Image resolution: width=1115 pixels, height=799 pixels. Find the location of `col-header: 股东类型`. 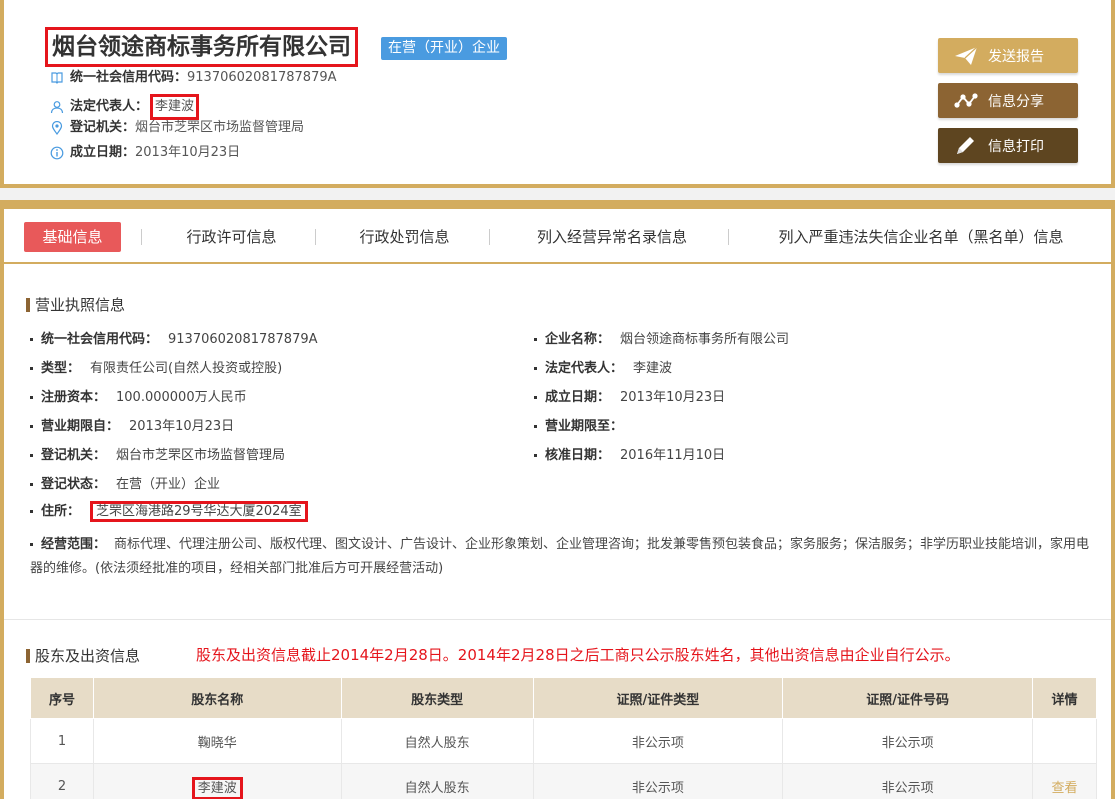

col-header: 股东类型 is located at coordinates (437, 698).